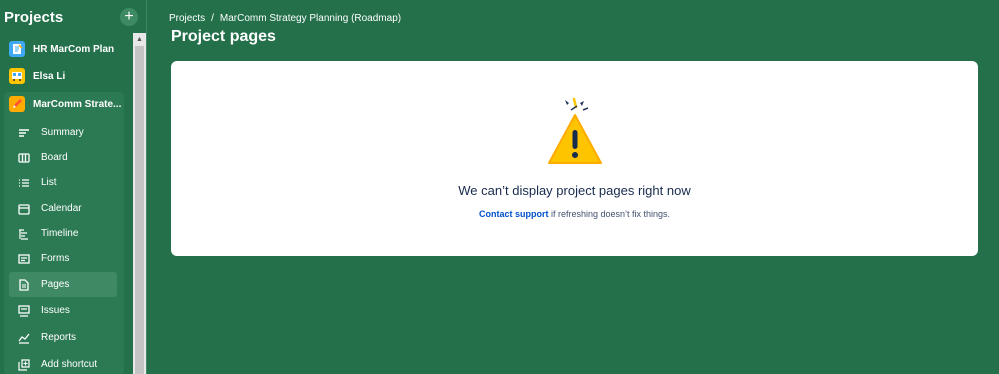  What do you see at coordinates (24, 285) in the screenshot?
I see `pages-icon` at bounding box center [24, 285].